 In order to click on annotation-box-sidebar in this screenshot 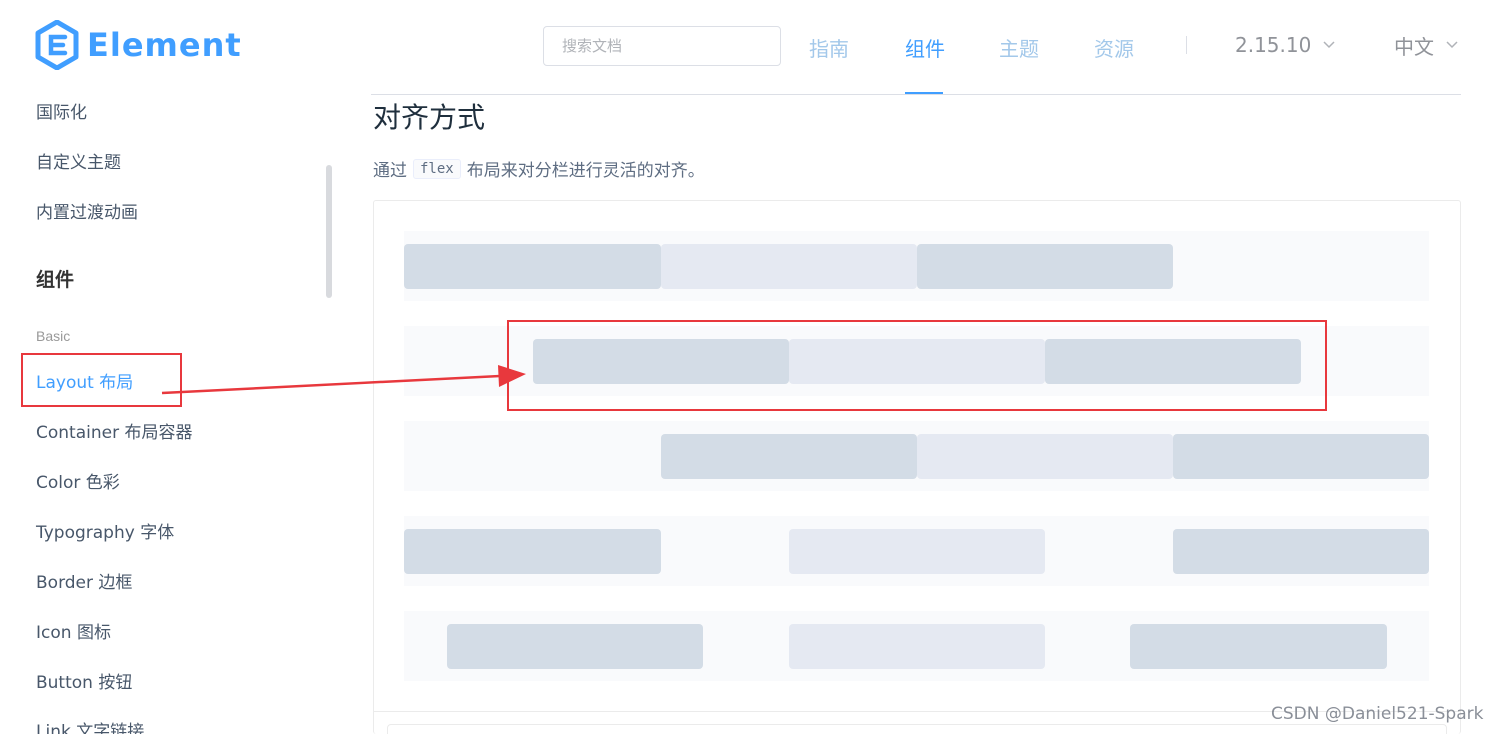, I will do `click(101, 380)`.